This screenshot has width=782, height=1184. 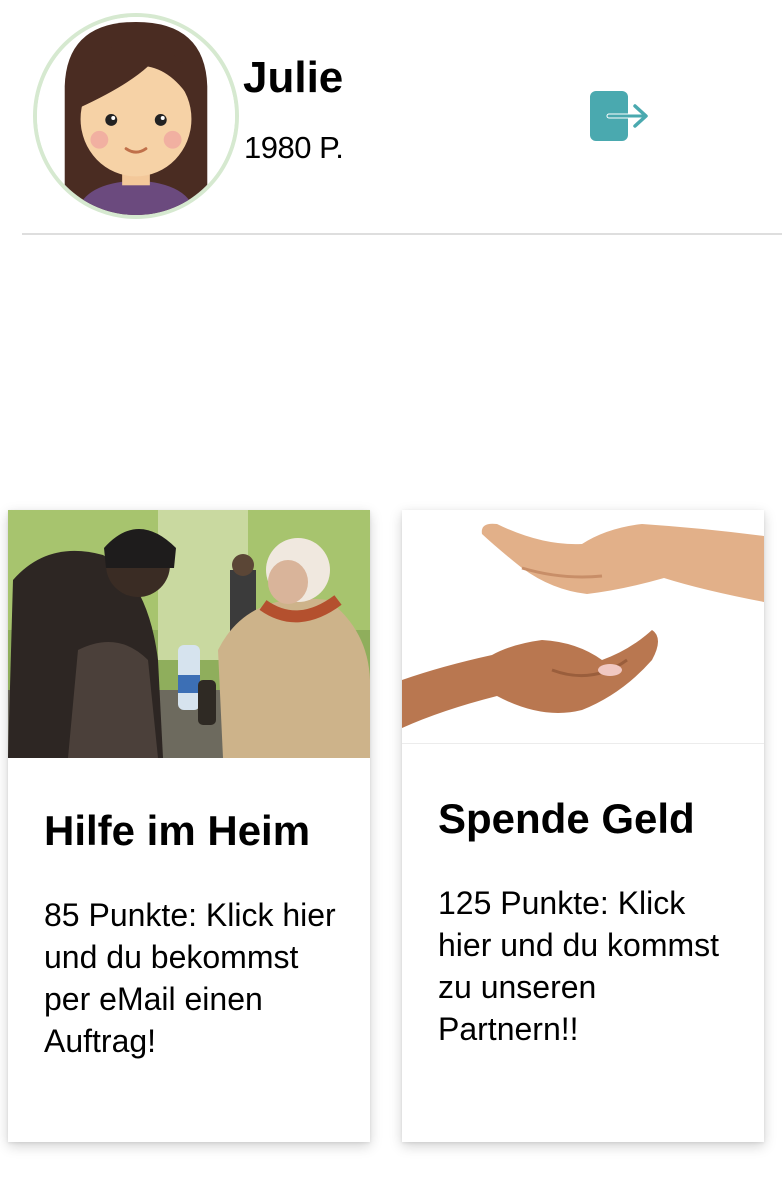 I want to click on logout-button, so click(x=620, y=116).